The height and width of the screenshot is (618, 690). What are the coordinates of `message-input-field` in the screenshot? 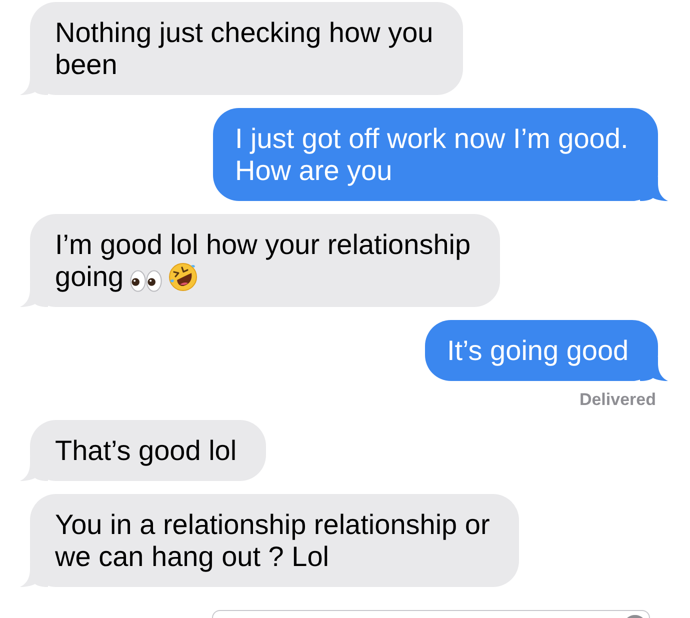 It's located at (431, 614).